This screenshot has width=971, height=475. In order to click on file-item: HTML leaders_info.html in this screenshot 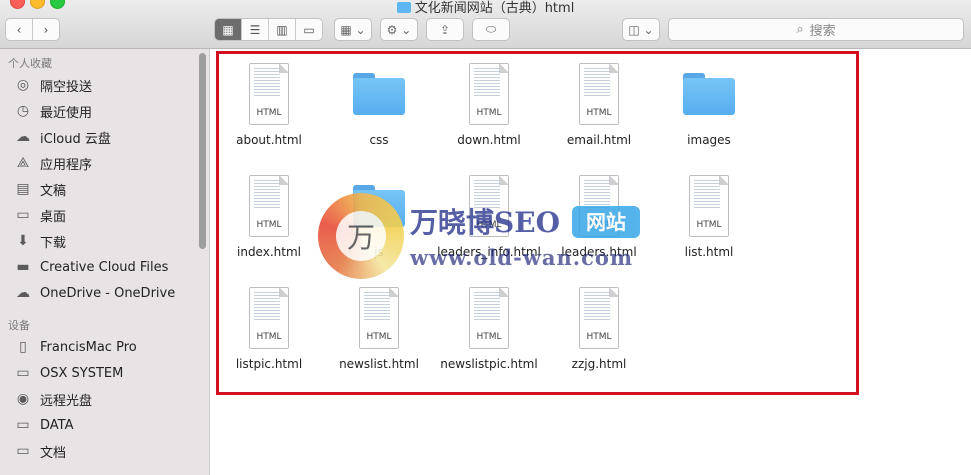, I will do `click(489, 221)`.